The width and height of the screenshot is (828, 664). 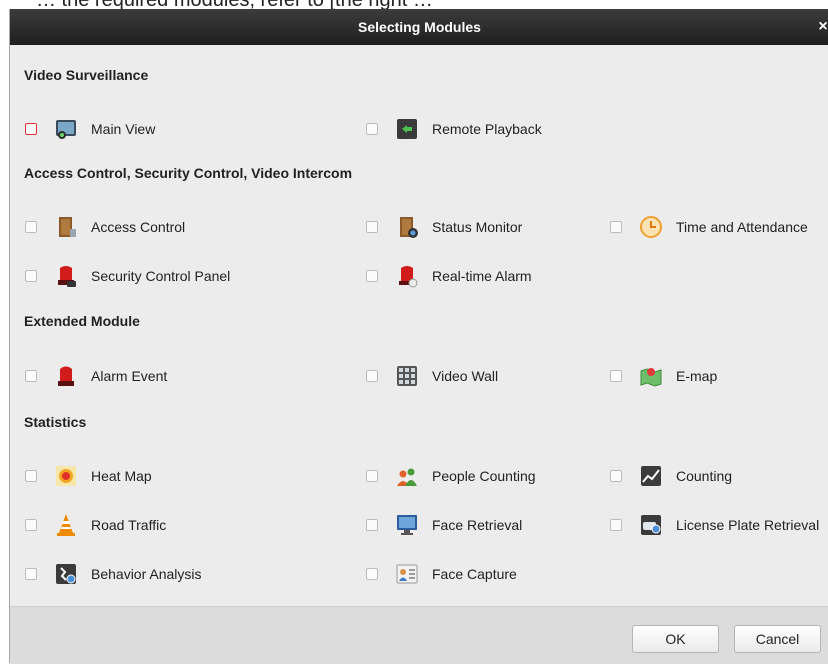 What do you see at coordinates (82, 321) in the screenshot?
I see `section-title-extended-module: Extended Module` at bounding box center [82, 321].